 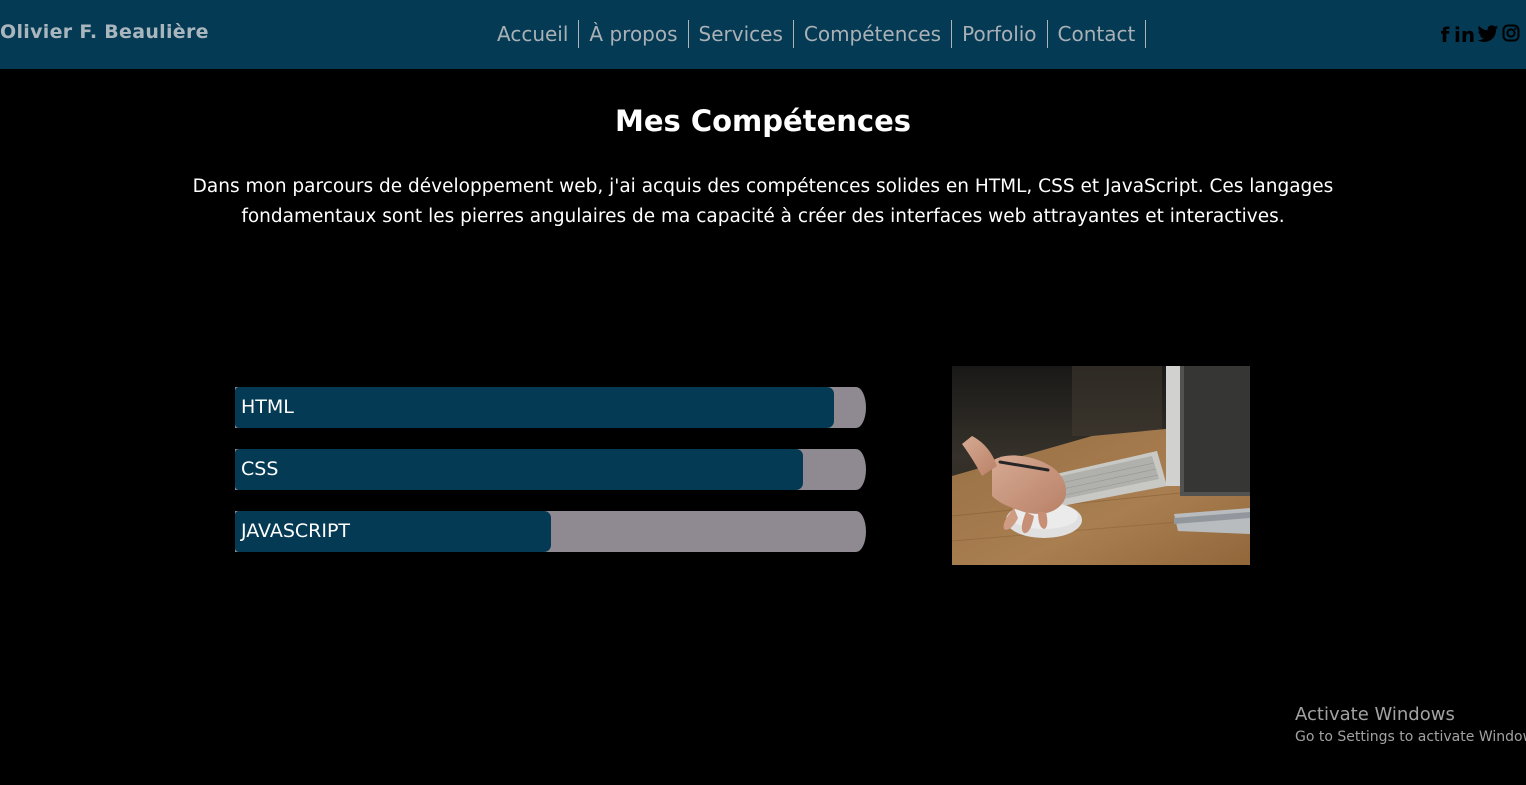 What do you see at coordinates (1488, 35) in the screenshot?
I see `twitter-icon` at bounding box center [1488, 35].